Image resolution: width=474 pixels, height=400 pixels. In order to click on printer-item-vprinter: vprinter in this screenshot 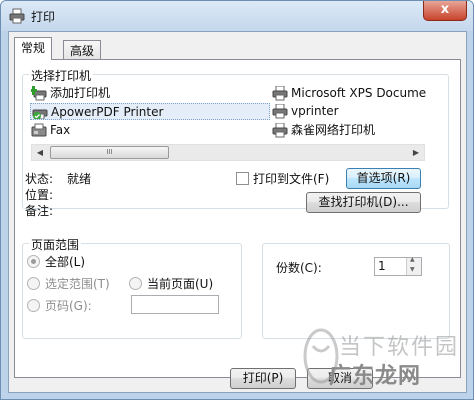, I will do `click(359, 111)`.